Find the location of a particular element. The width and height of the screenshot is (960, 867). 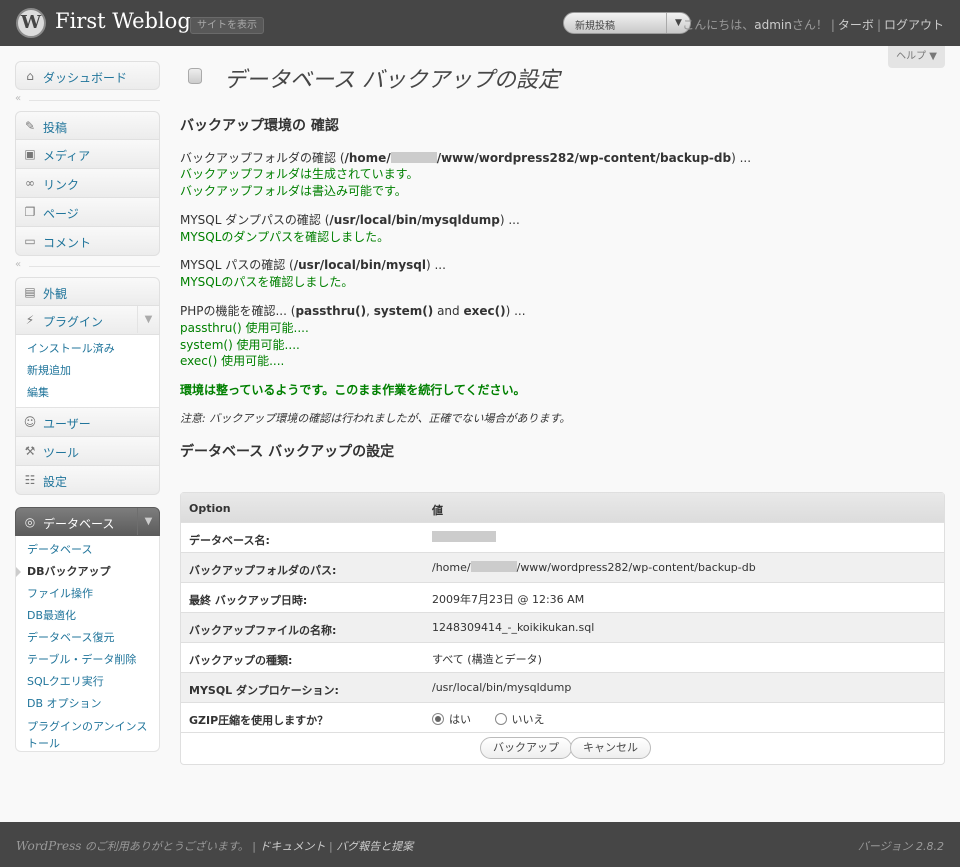

sidebar-item-posts: ✎ 投稿 is located at coordinates (87, 125).